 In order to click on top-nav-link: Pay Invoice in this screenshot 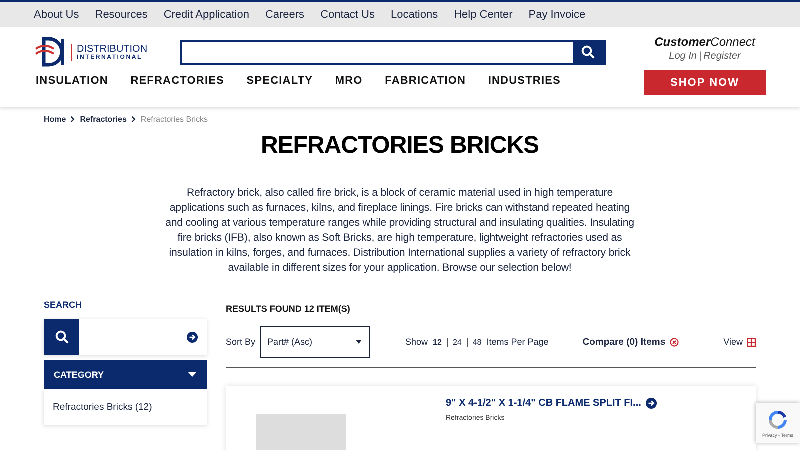, I will do `click(557, 14)`.